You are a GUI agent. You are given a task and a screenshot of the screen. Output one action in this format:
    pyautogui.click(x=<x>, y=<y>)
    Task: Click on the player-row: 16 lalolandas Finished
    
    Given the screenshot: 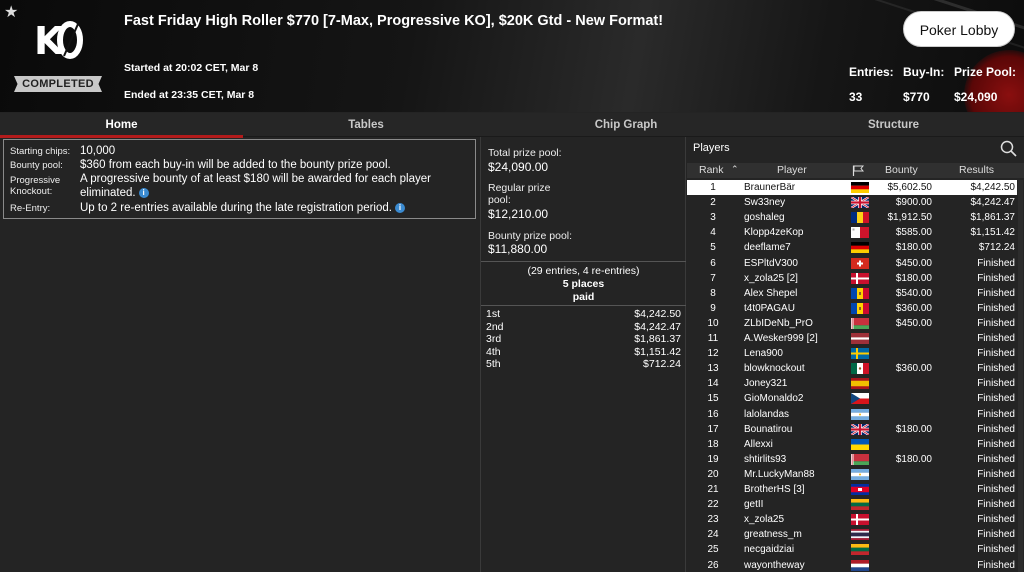 What is the action you would take?
    pyautogui.click(x=852, y=414)
    